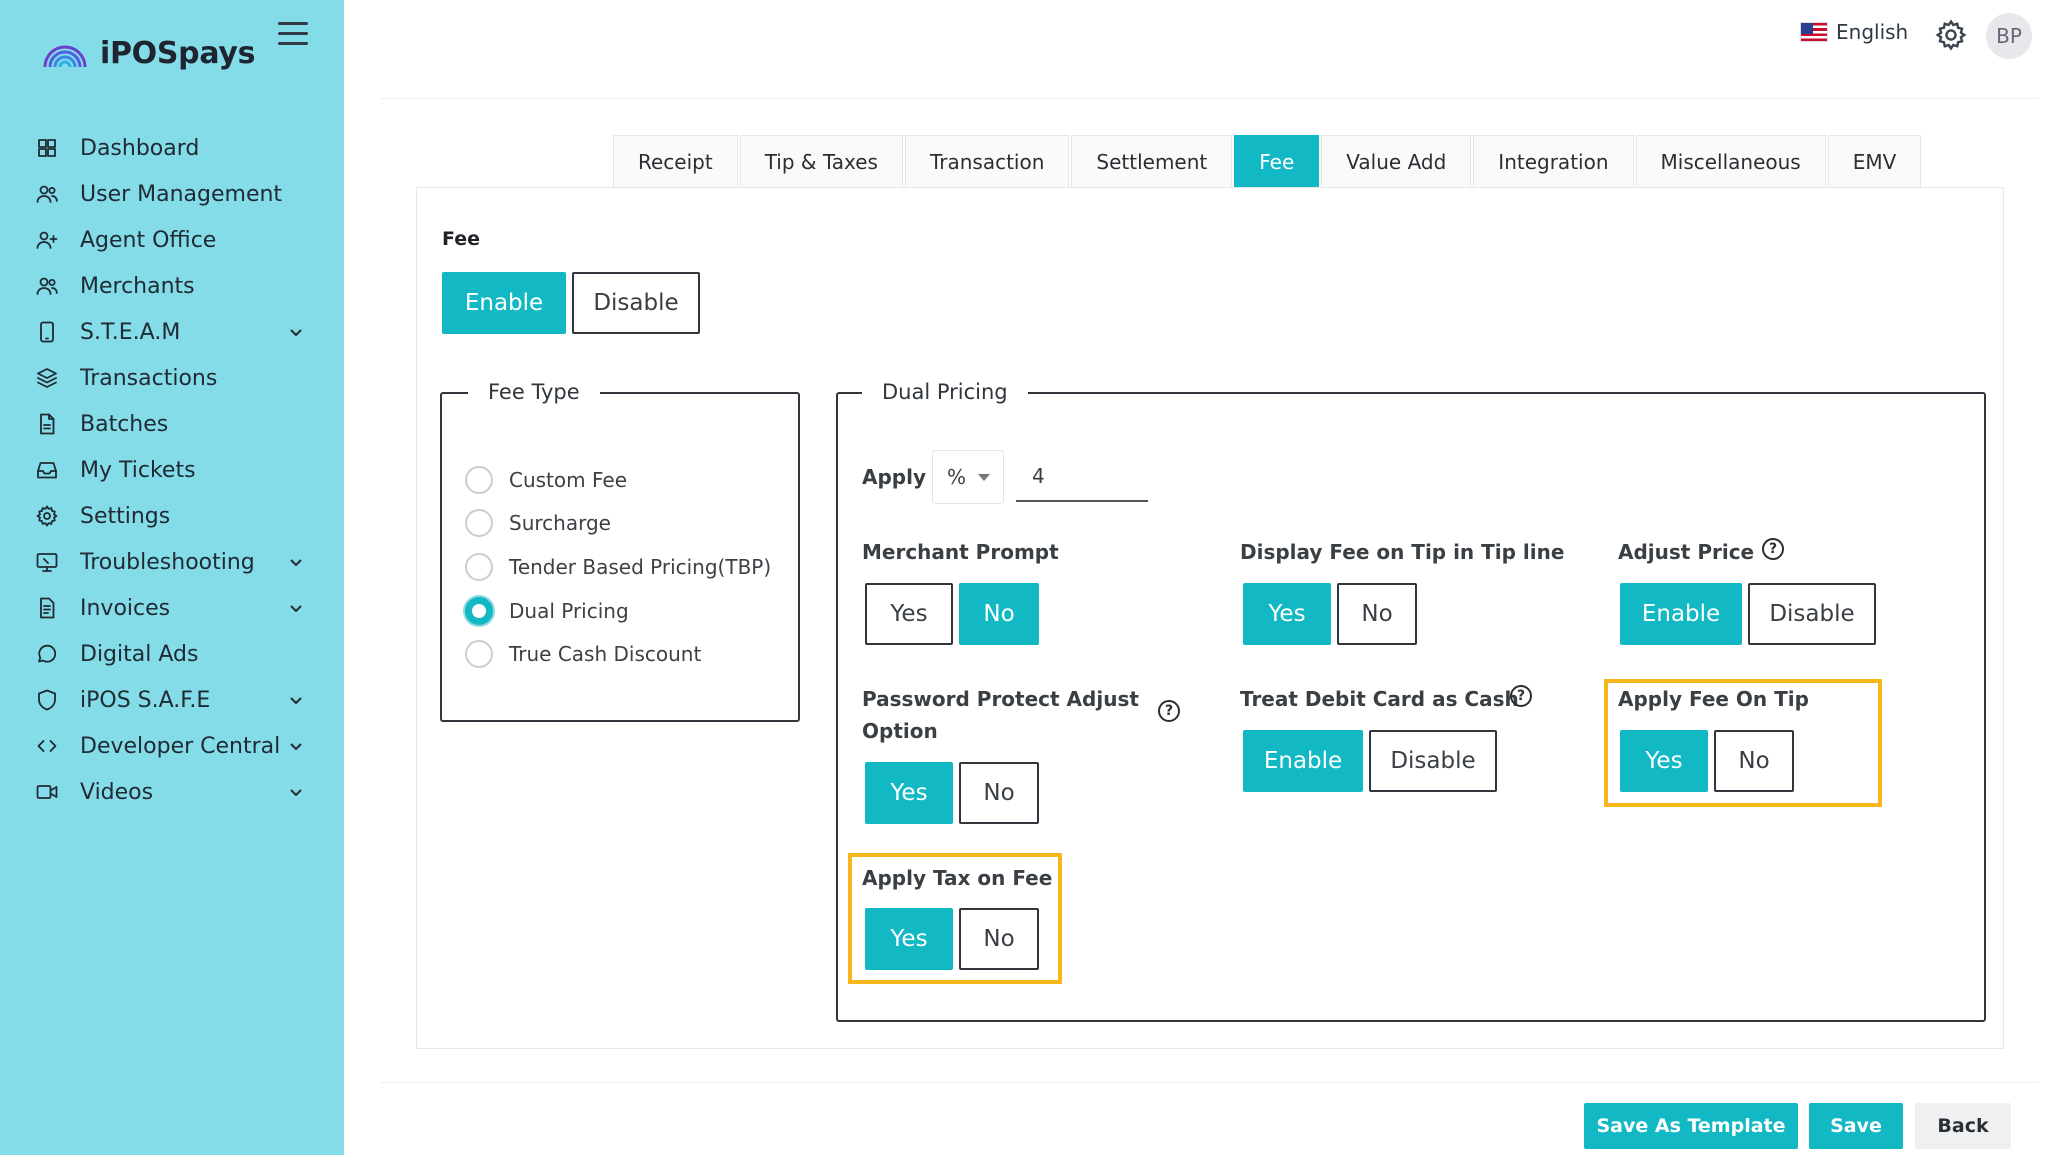 The image size is (2048, 1155). What do you see at coordinates (1169, 711) in the screenshot?
I see `password-protect-help-icon: ?` at bounding box center [1169, 711].